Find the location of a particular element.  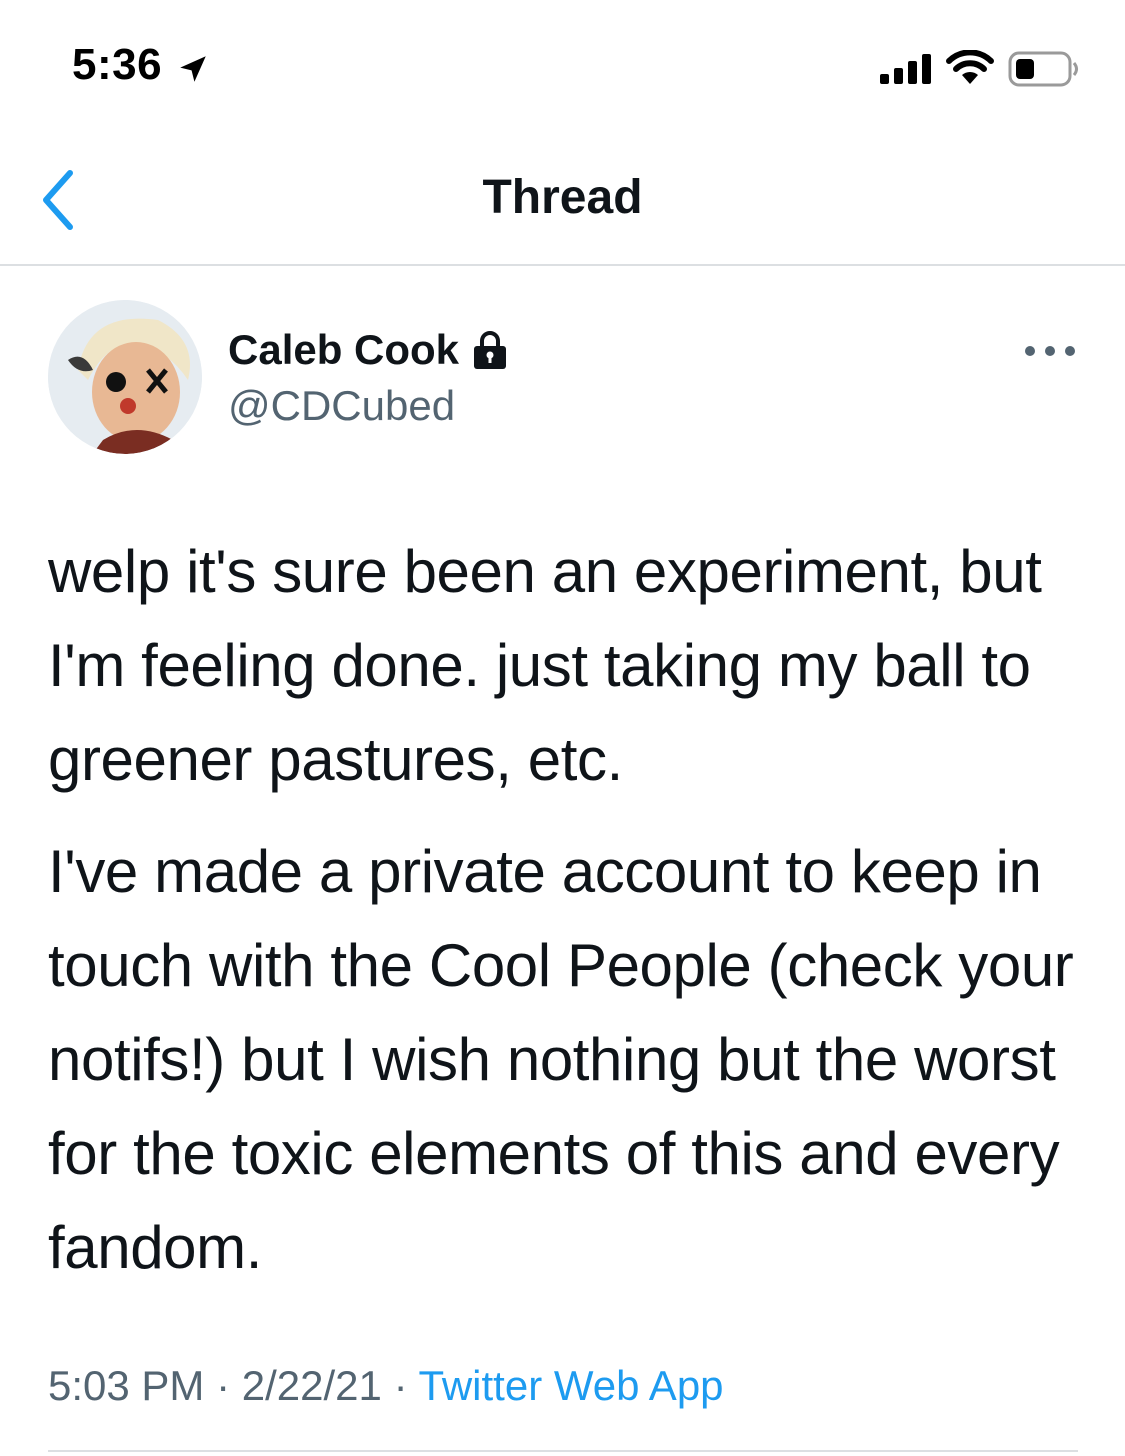

display-name: Caleb Cook is located at coordinates (343, 350).